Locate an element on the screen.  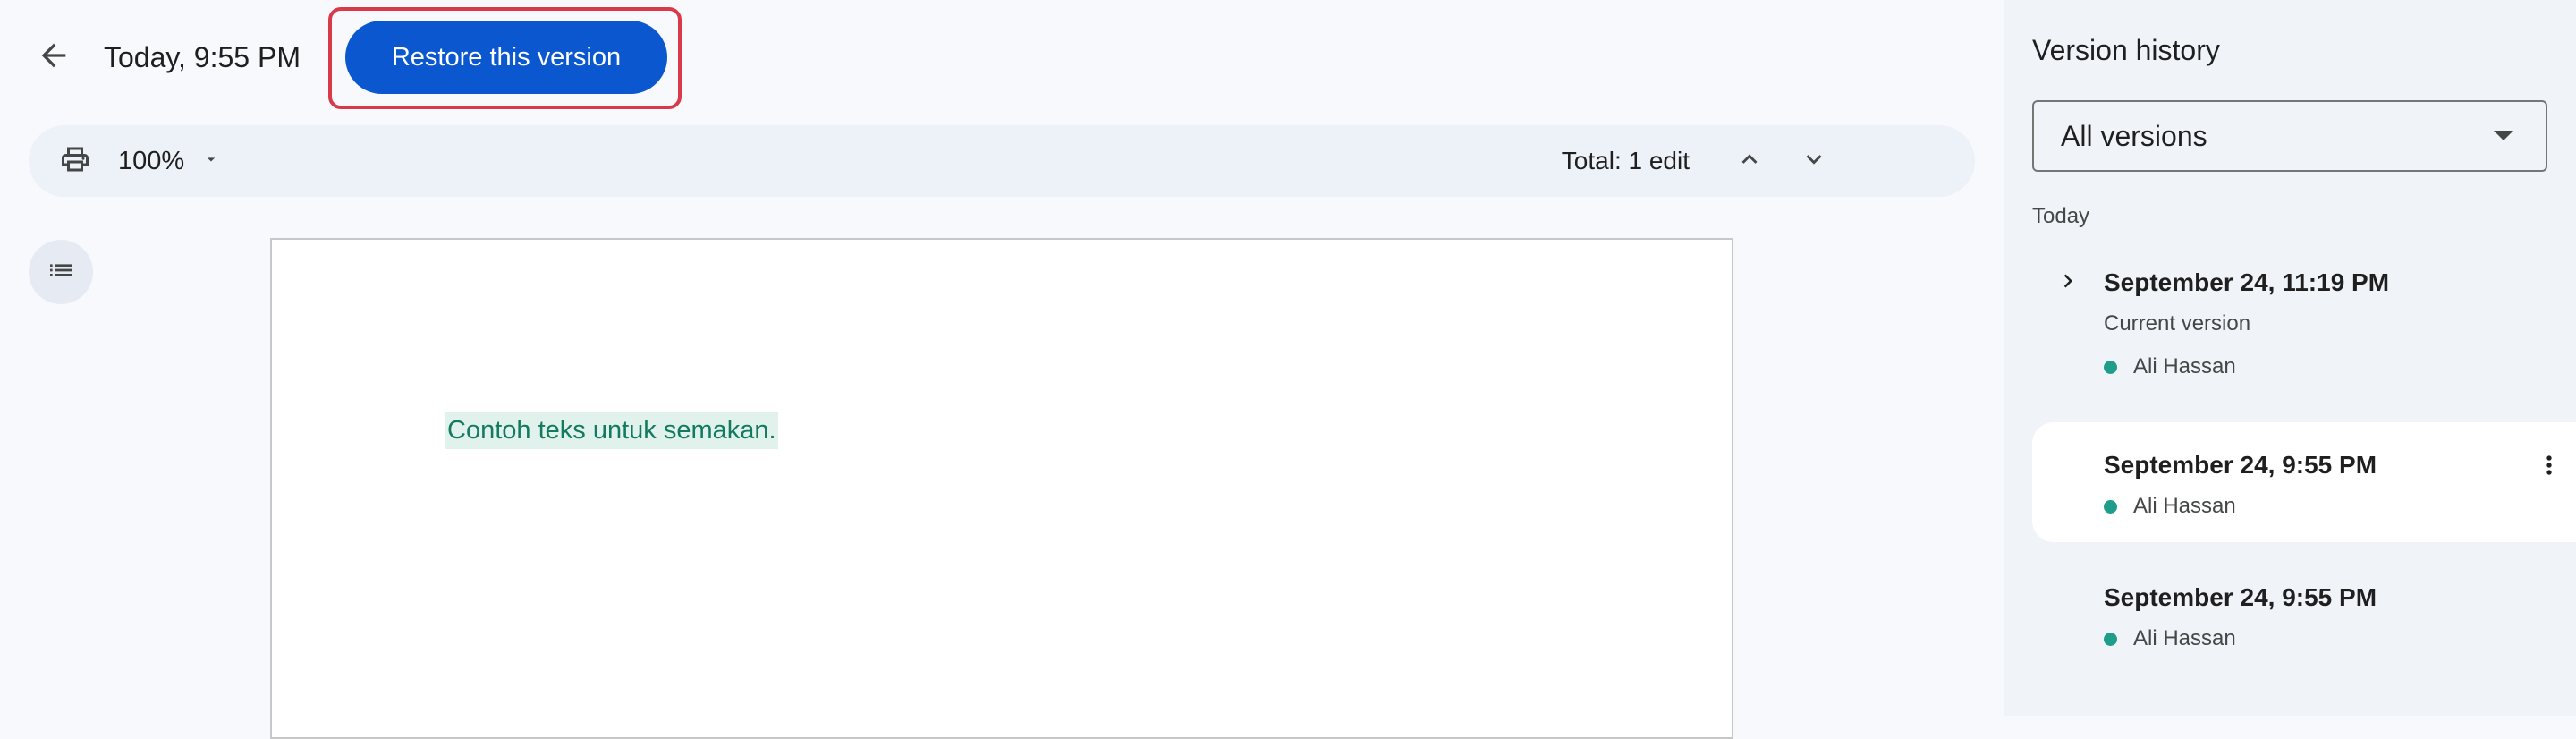
filter-value: All versions is located at coordinates (2134, 136).